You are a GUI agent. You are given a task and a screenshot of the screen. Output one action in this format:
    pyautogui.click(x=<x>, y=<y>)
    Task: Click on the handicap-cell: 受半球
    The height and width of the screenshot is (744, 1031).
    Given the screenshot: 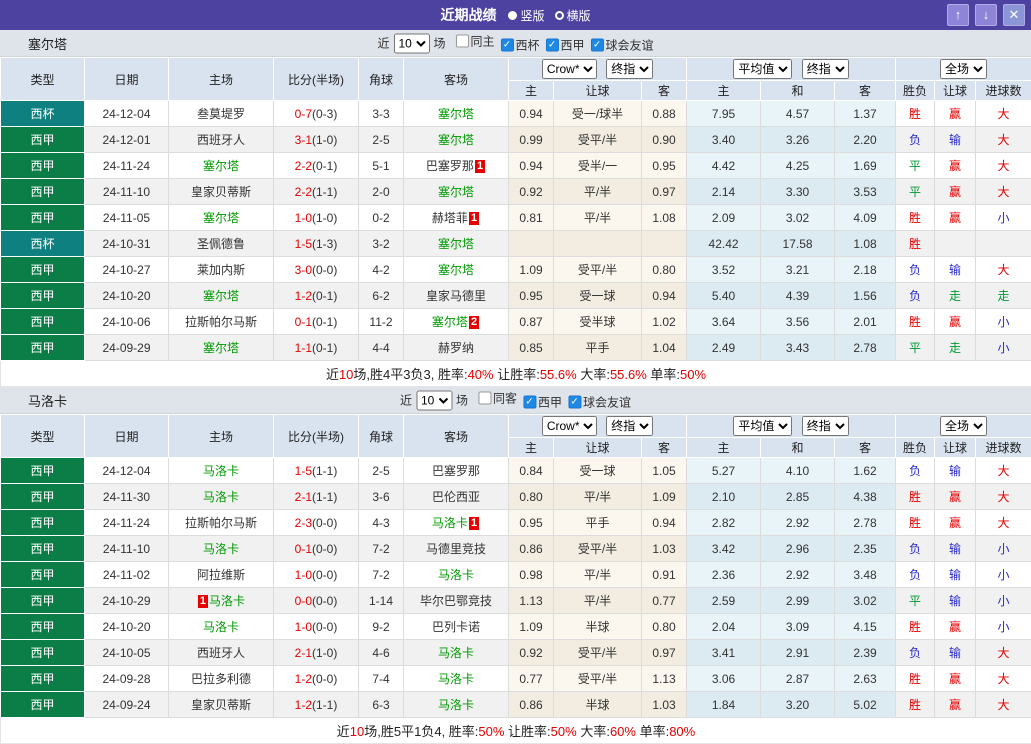 What is the action you would take?
    pyautogui.click(x=598, y=322)
    